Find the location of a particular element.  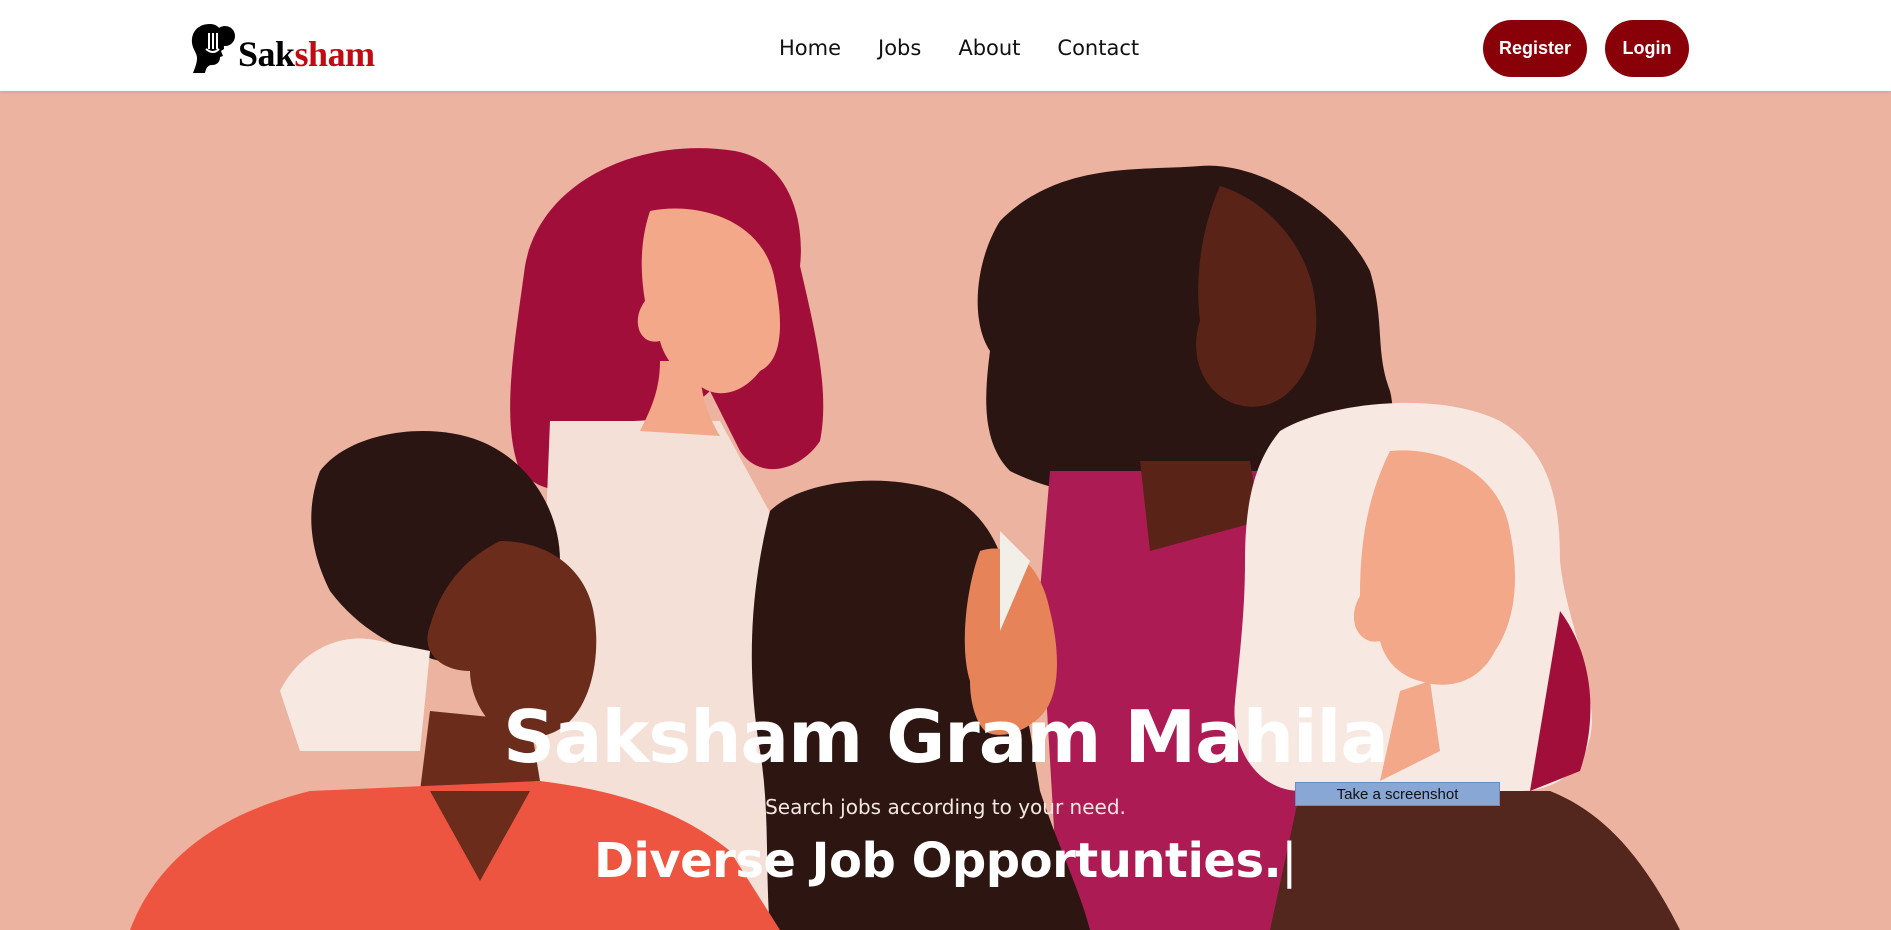

brand-name-part1: Sak is located at coordinates (266, 54).